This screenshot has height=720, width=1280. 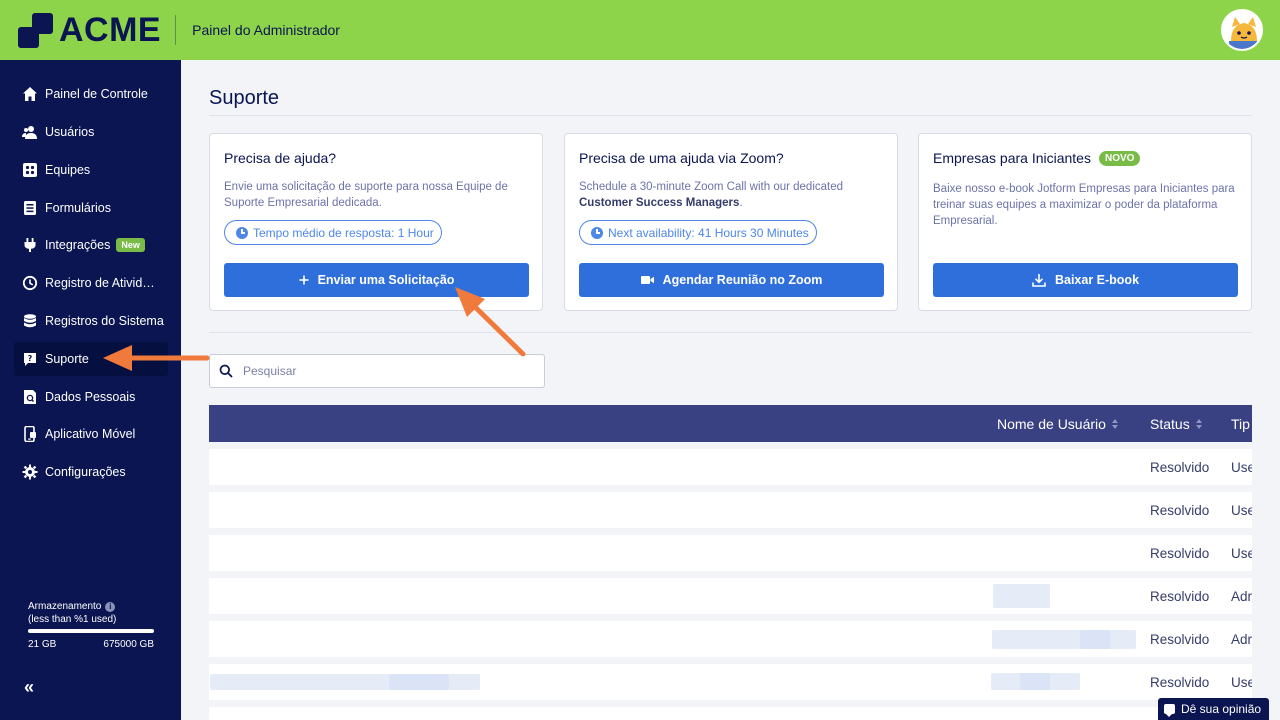 What do you see at coordinates (103, 283) in the screenshot?
I see `sidebar-item-label: Registro de Atividades` at bounding box center [103, 283].